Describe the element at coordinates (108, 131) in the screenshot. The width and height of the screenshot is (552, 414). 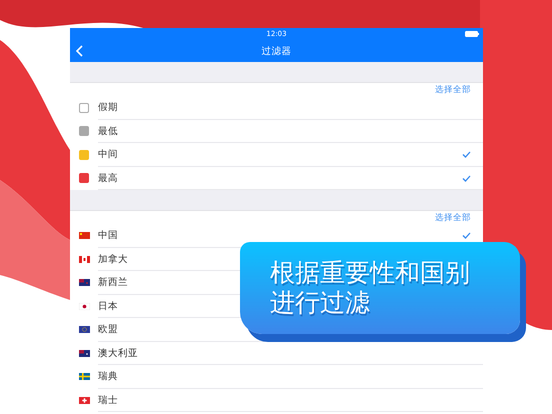
I see `filter-label: 最低` at that location.